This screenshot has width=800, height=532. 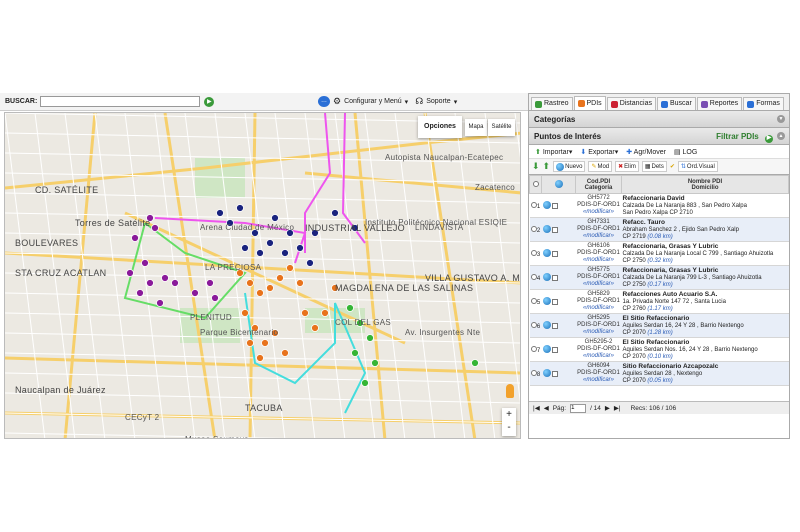 What do you see at coordinates (558, 184) in the screenshot?
I see `icon-column-header` at bounding box center [558, 184].